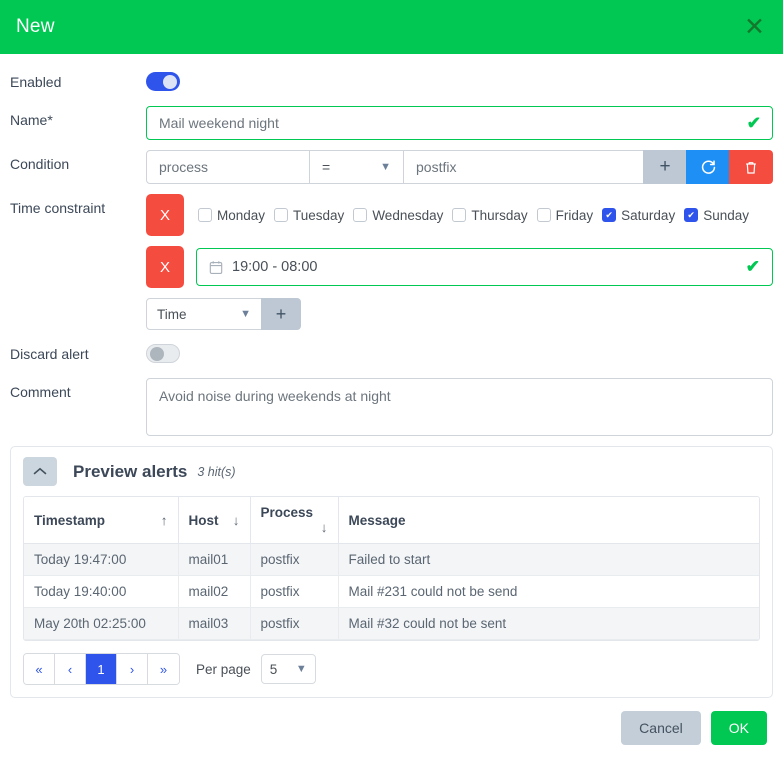 This screenshot has width=783, height=757. Describe the element at coordinates (203, 520) in the screenshot. I see `column-label: Host` at that location.